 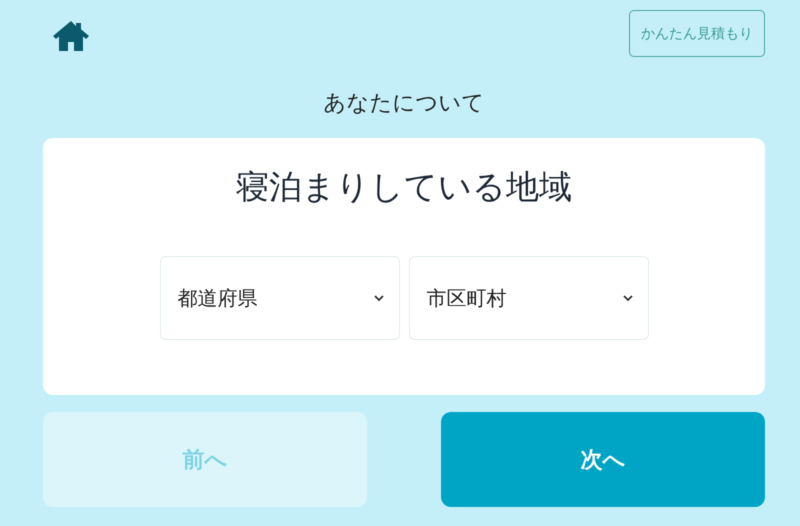 I want to click on estimate-button: かんたん見積もり, so click(x=697, y=33).